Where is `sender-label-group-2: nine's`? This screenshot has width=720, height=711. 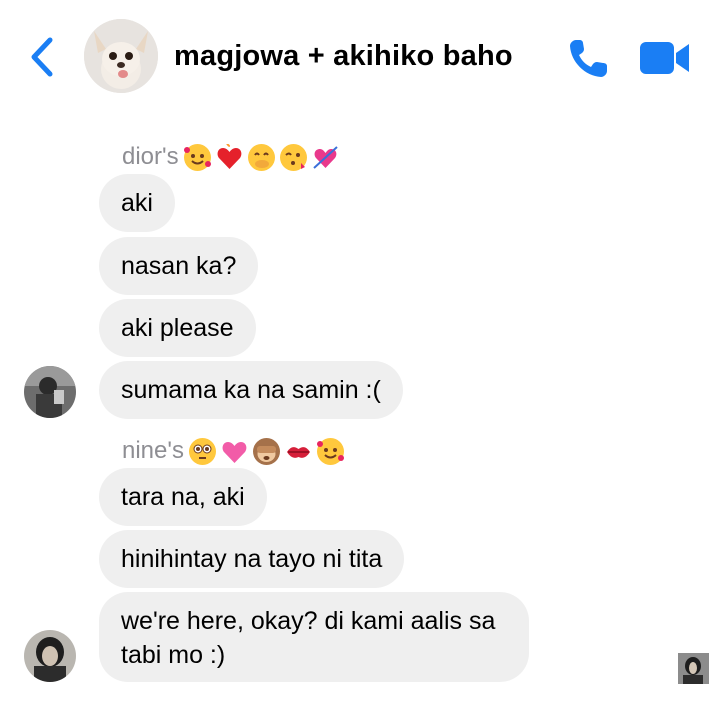 sender-label-group-2: nine's is located at coordinates (233, 451).